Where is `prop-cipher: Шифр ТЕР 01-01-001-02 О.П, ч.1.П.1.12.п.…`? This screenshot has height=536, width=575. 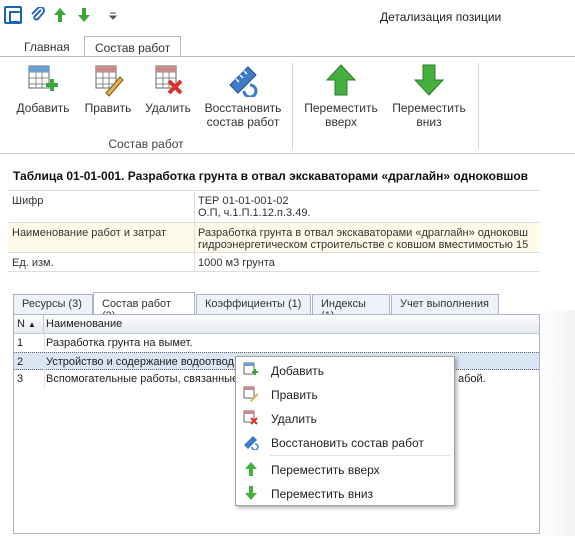
prop-cipher: Шифр ТЕР 01-01-001-02 О.П, ч.1.П.1.12.п.… is located at coordinates (274, 206).